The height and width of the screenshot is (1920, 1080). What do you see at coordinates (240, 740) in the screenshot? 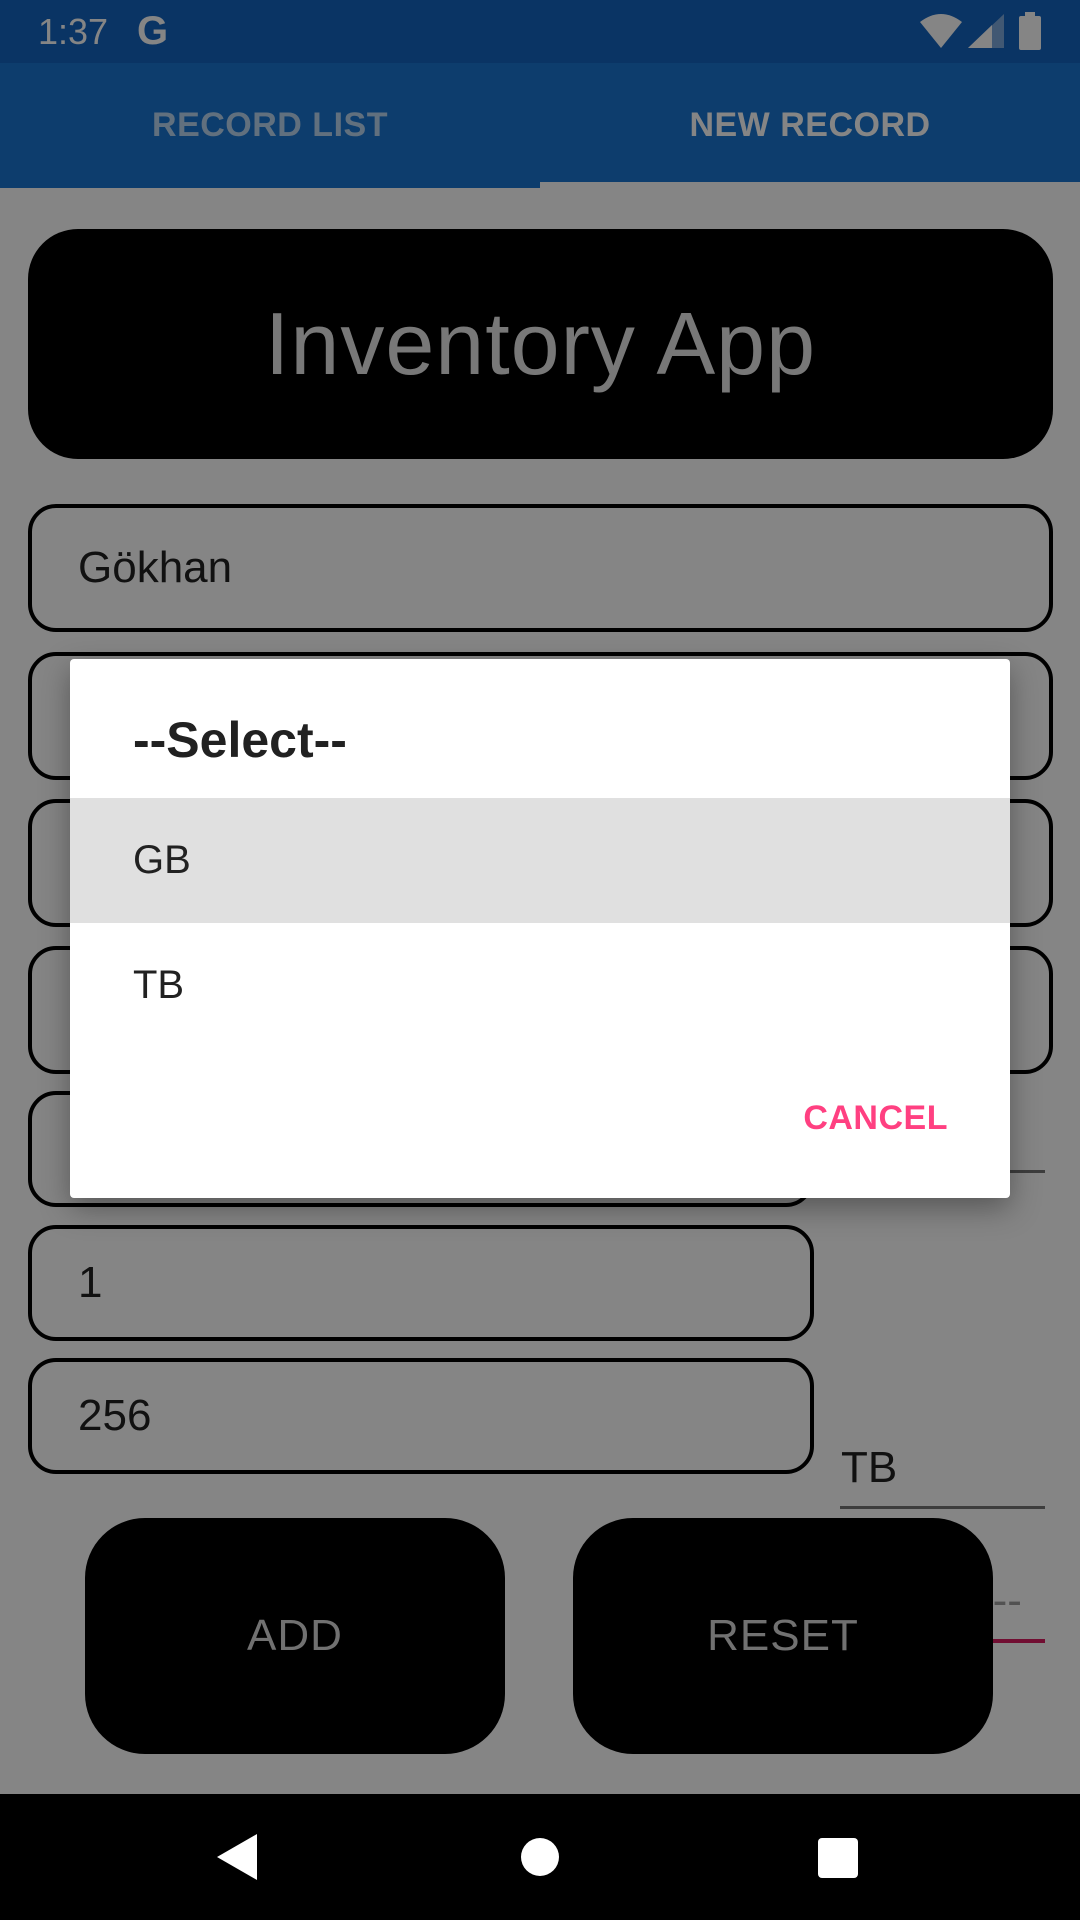
I see `dialog-title: --Select--` at bounding box center [240, 740].